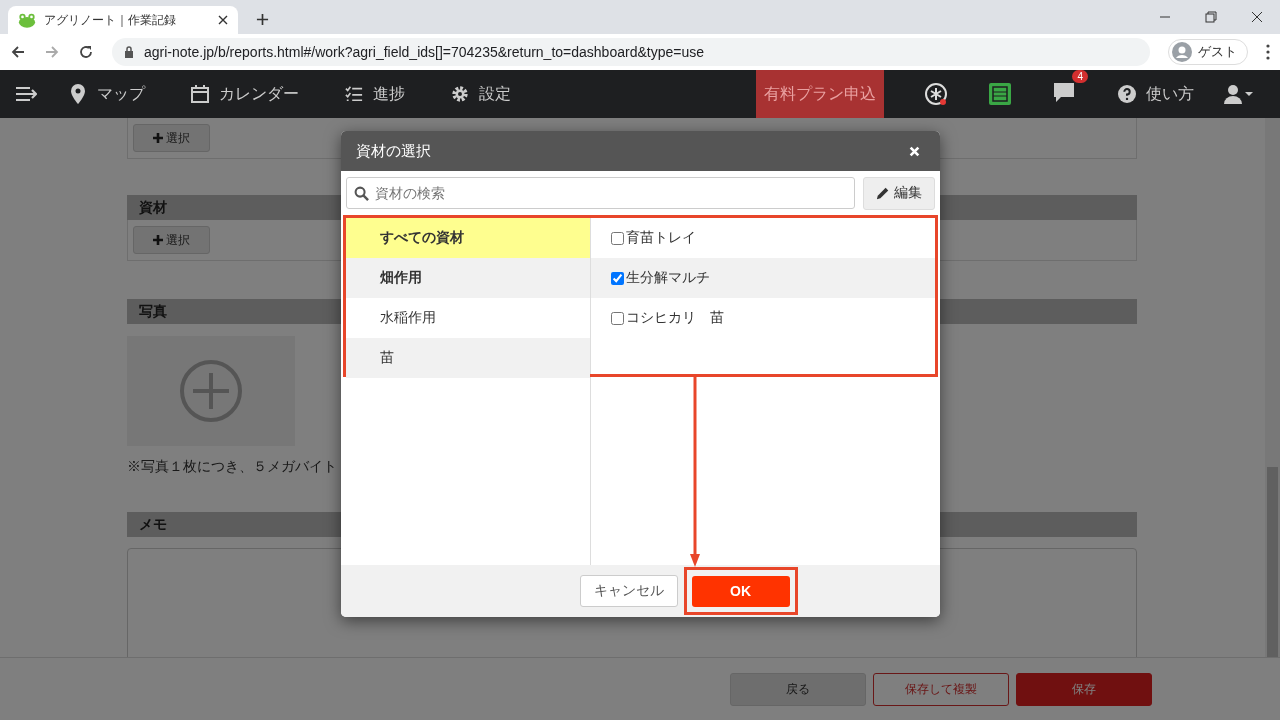  What do you see at coordinates (26, 94) in the screenshot?
I see `menu-icon` at bounding box center [26, 94].